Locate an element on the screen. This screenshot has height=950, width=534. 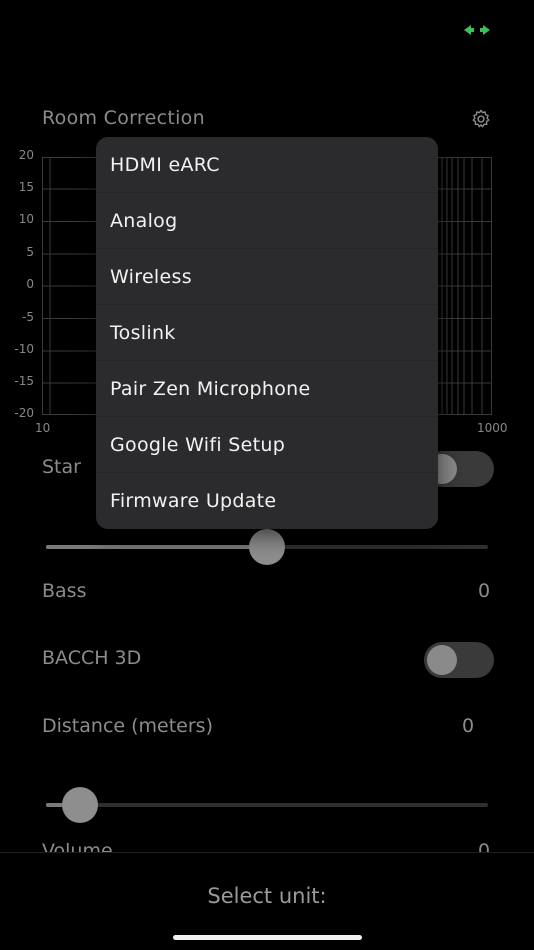
menu-item-analog: Analog is located at coordinates (267, 221).